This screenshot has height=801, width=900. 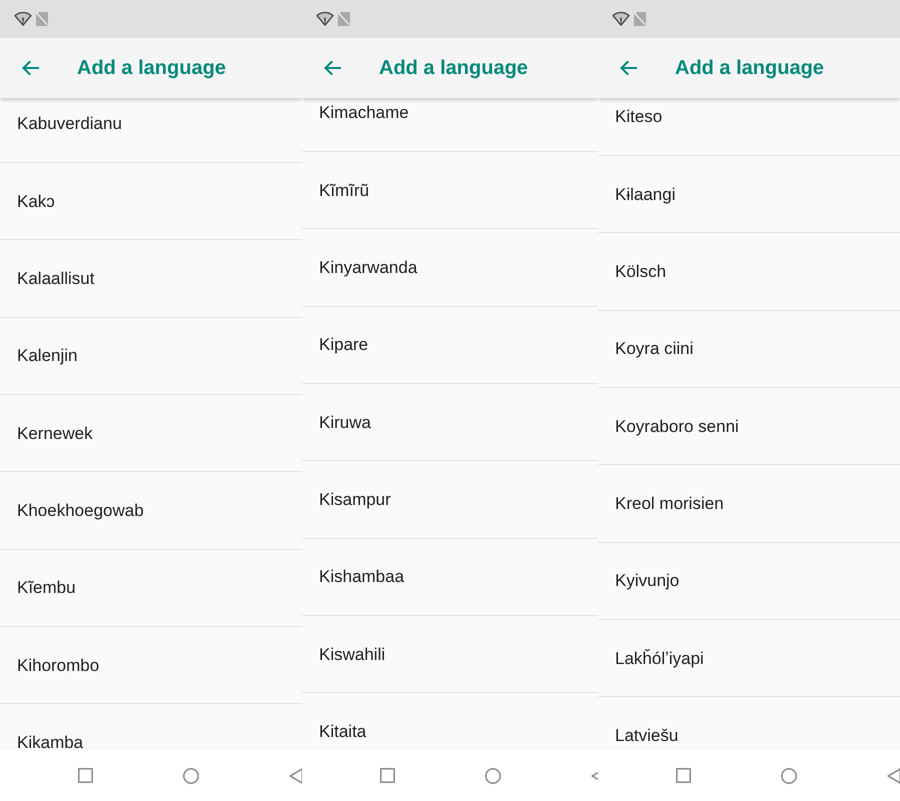 What do you see at coordinates (749, 272) in the screenshot?
I see `language-item: Kölsch` at bounding box center [749, 272].